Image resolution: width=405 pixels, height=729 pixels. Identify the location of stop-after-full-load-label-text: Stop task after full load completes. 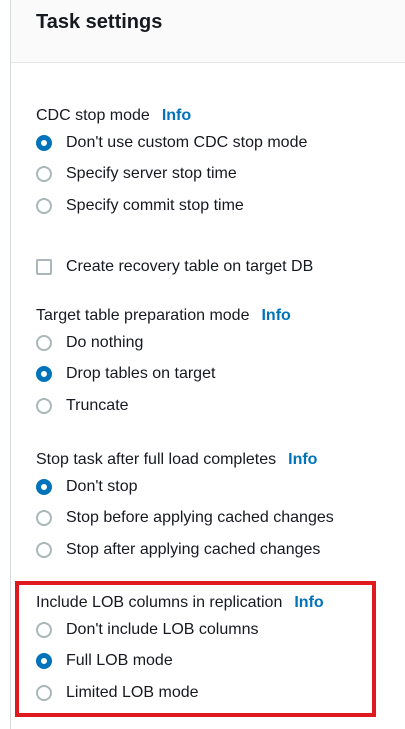
(156, 459).